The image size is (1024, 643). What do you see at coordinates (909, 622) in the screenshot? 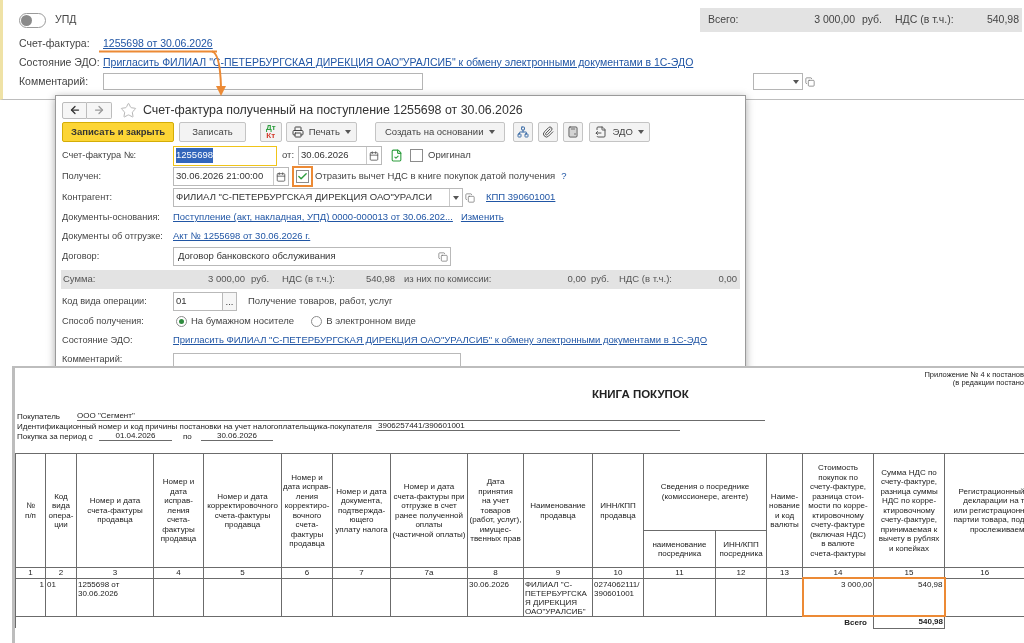
I see `total-vat: 540,98` at bounding box center [909, 622].